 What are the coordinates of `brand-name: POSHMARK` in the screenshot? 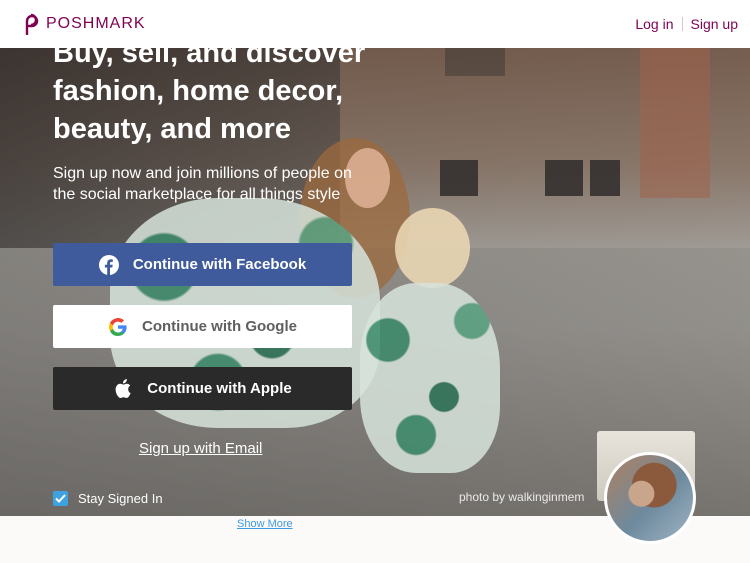 It's located at (96, 23).